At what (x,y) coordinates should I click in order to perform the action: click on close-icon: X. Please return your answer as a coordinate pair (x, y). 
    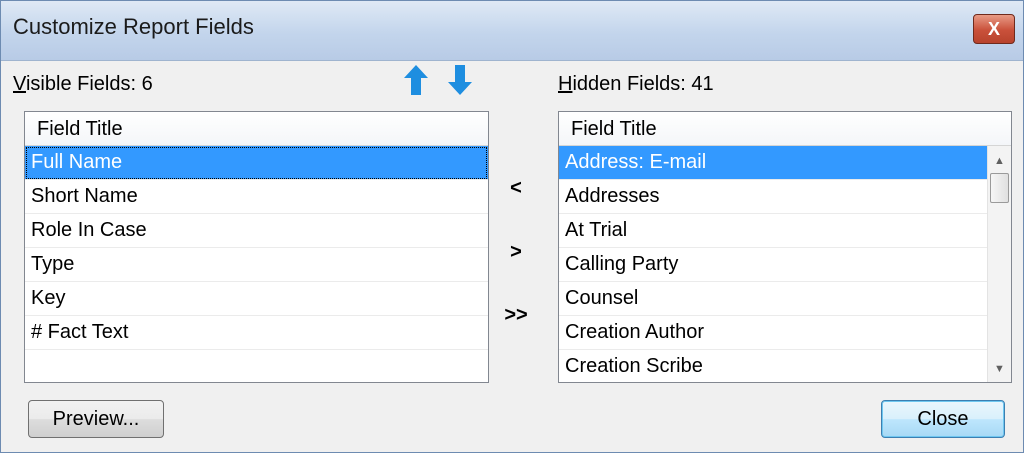
    Looking at the image, I should click on (993, 28).